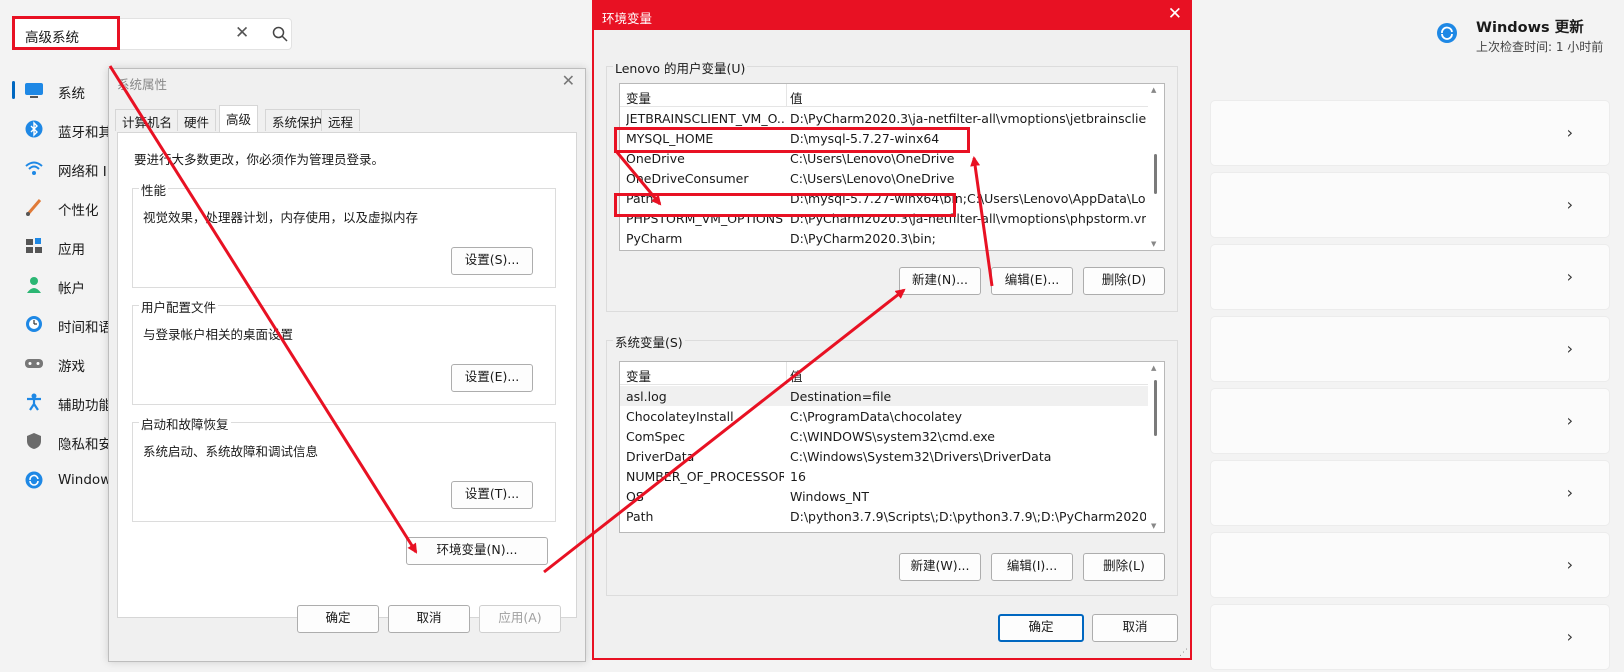 This screenshot has height=672, width=1624. Describe the element at coordinates (638, 178) in the screenshot. I see `arrow-mysql-home-to-path` at that location.